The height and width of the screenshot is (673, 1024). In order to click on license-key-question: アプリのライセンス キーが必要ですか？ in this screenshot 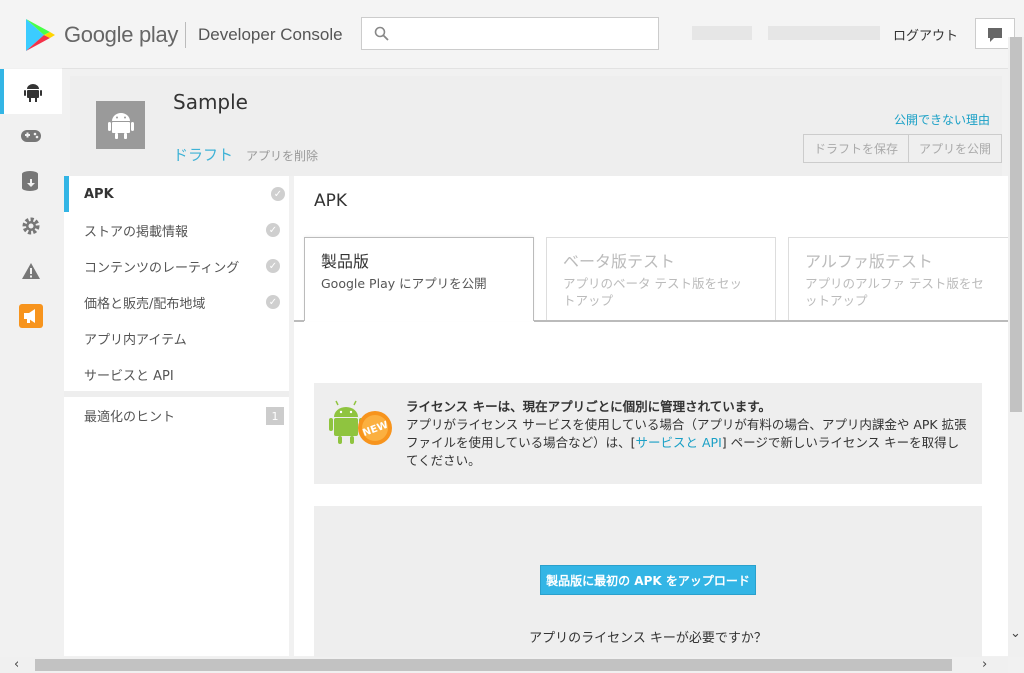, I will do `click(648, 636)`.